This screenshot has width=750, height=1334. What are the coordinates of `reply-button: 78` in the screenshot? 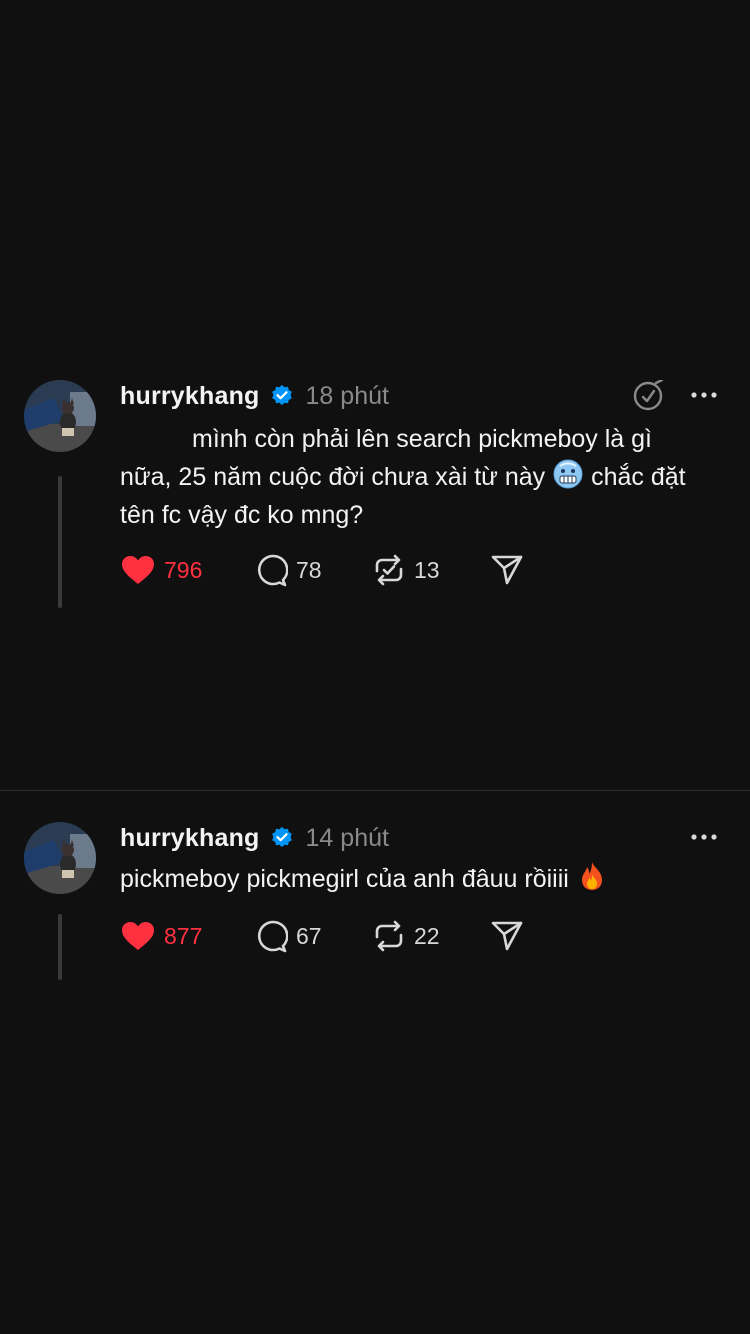 It's located at (313, 570).